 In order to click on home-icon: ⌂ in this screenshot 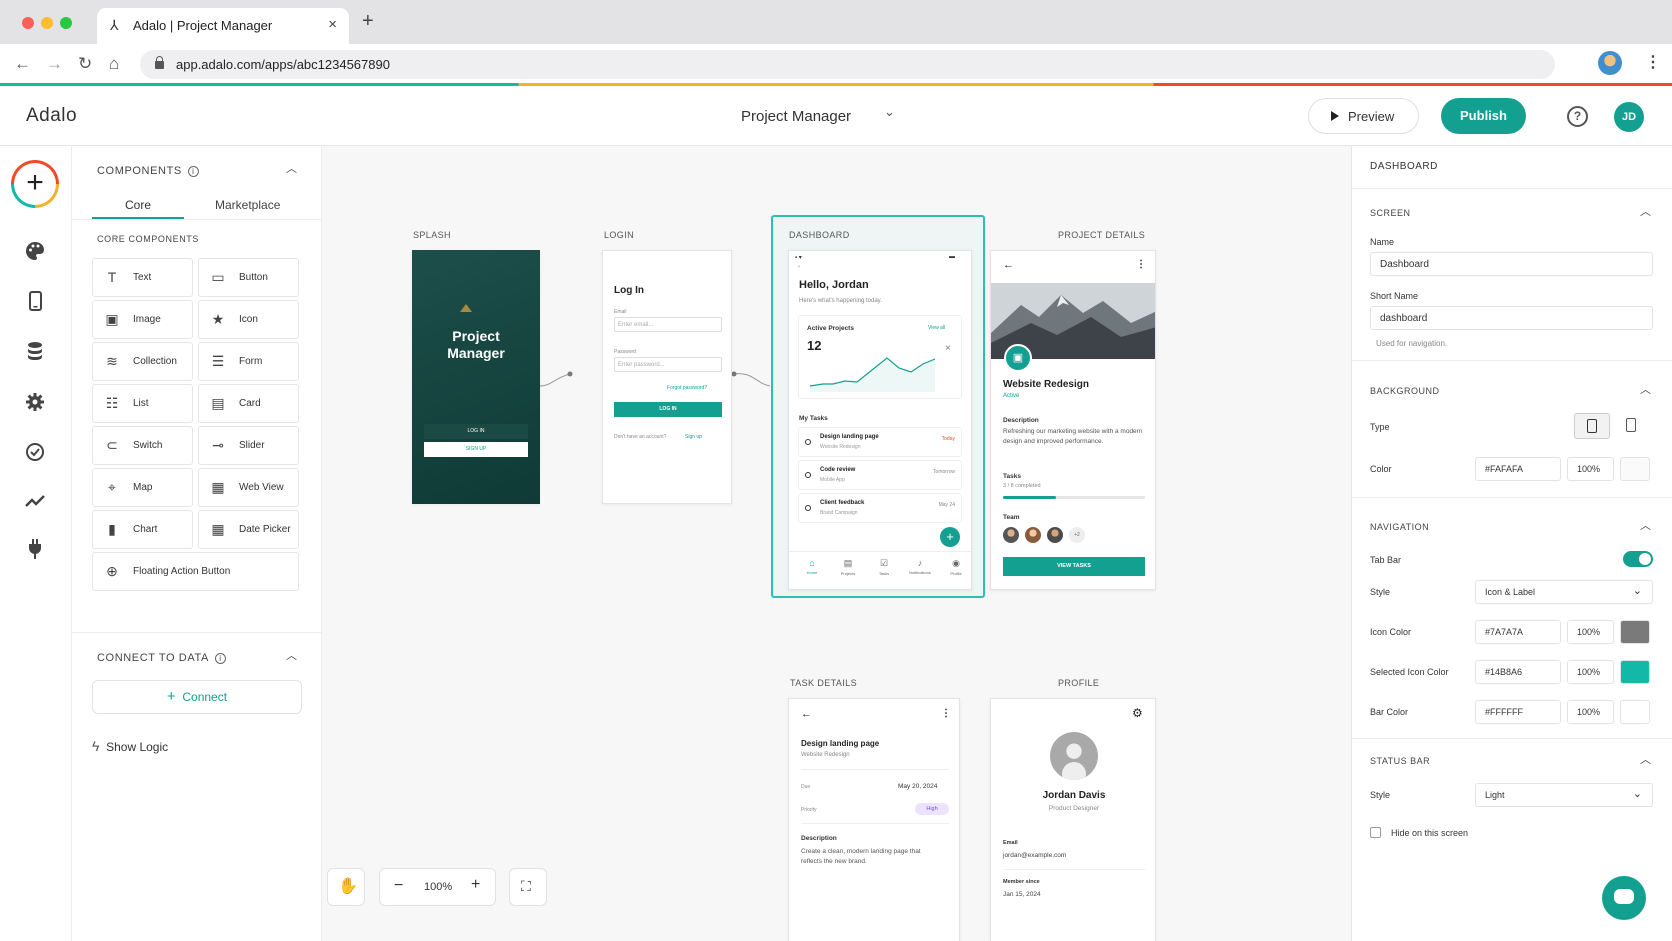, I will do `click(114, 64)`.